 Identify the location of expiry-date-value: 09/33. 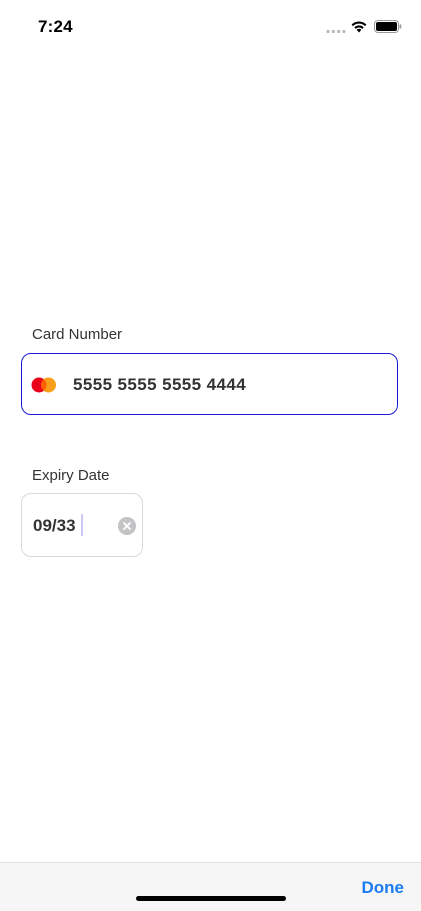
(54, 526).